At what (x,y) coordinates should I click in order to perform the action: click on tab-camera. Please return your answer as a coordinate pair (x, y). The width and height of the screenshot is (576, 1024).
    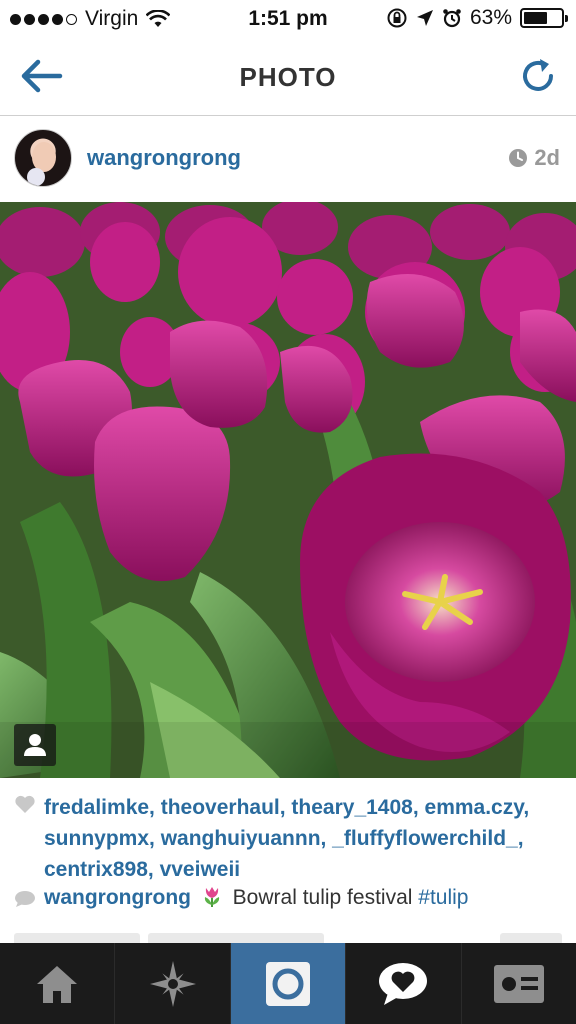
    Looking at the image, I should click on (288, 983).